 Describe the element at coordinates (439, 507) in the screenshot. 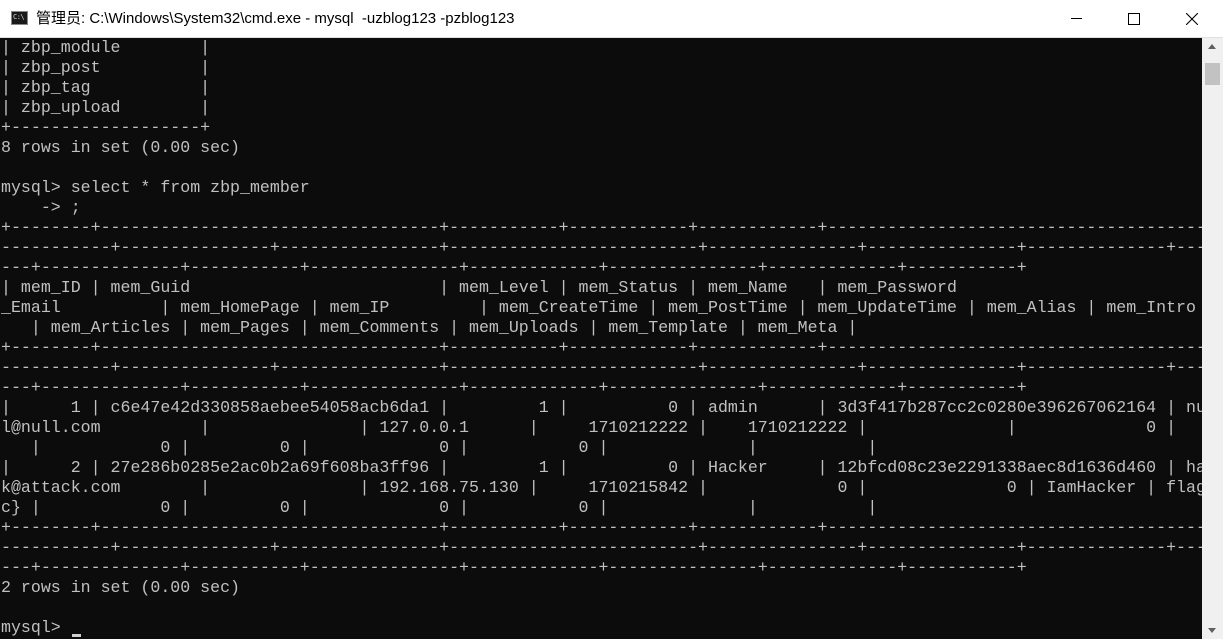

I see `console-line: c} | 0 | 0 | 0 | 0 | | |` at that location.